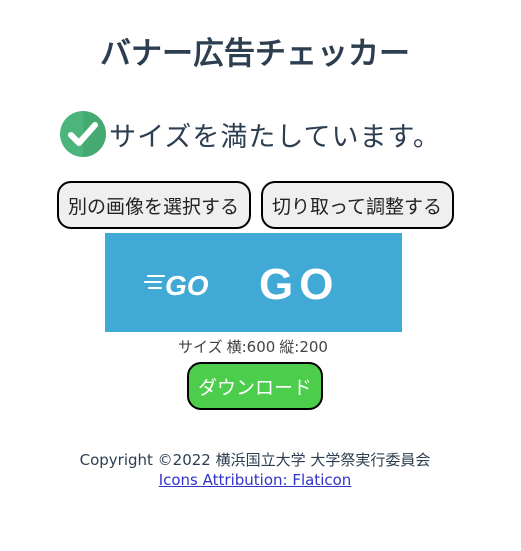 This screenshot has width=521, height=551. I want to click on status-message: サイズを満たしています。, so click(275, 137).